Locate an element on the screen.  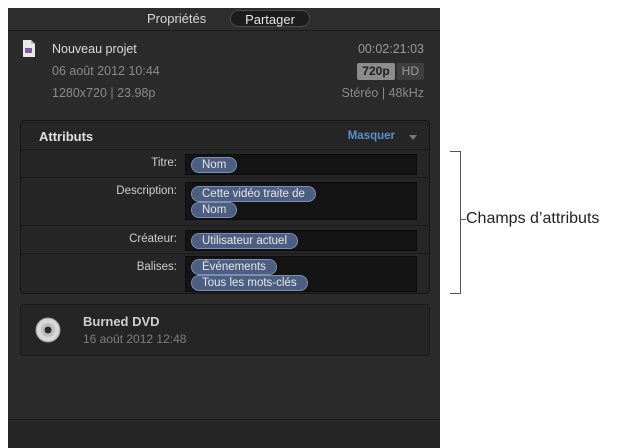
share-item-title: Burned DVD is located at coordinates (121, 321).